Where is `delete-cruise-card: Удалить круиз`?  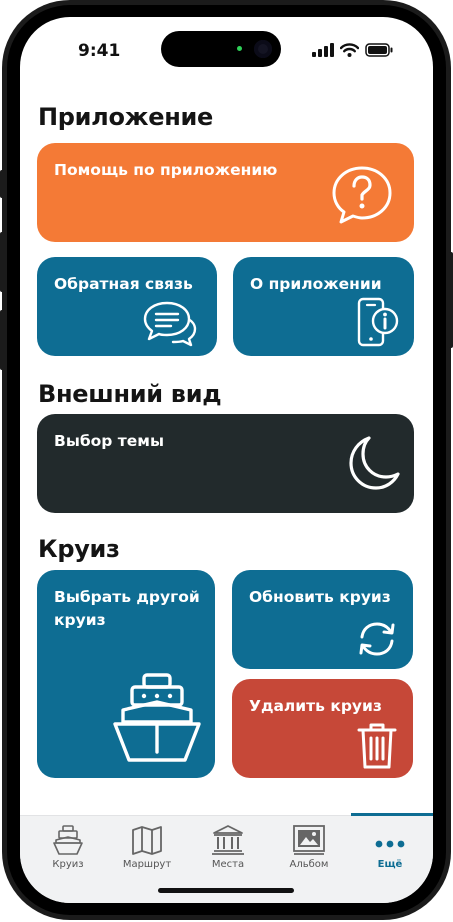 delete-cruise-card: Удалить круиз is located at coordinates (322, 728).